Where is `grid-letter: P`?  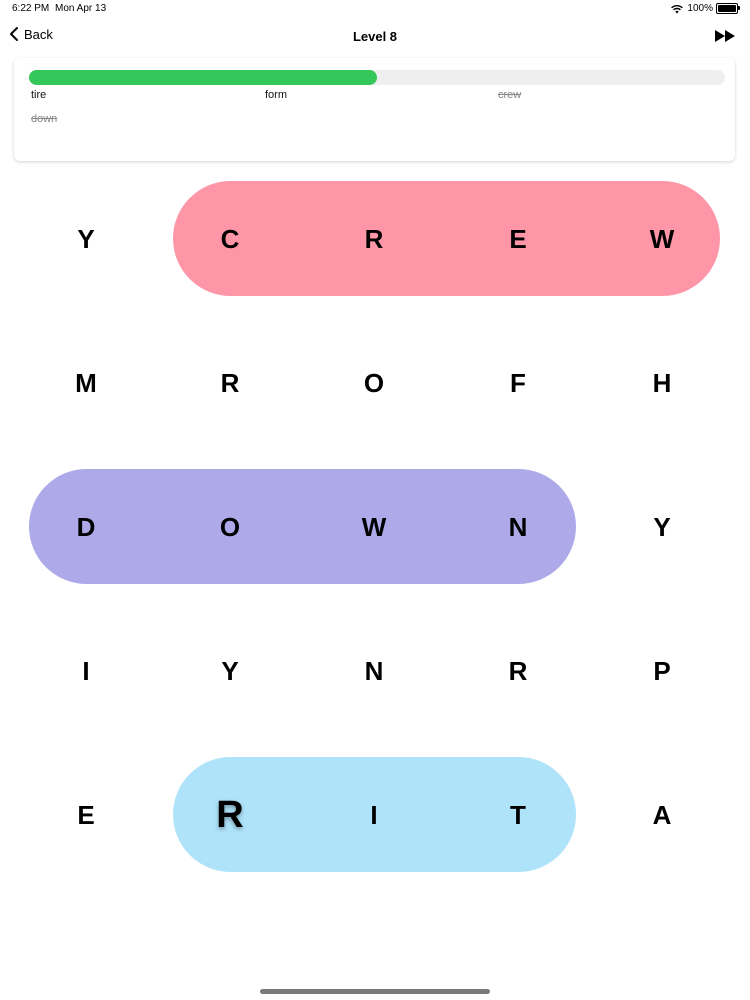
grid-letter: P is located at coordinates (662, 671).